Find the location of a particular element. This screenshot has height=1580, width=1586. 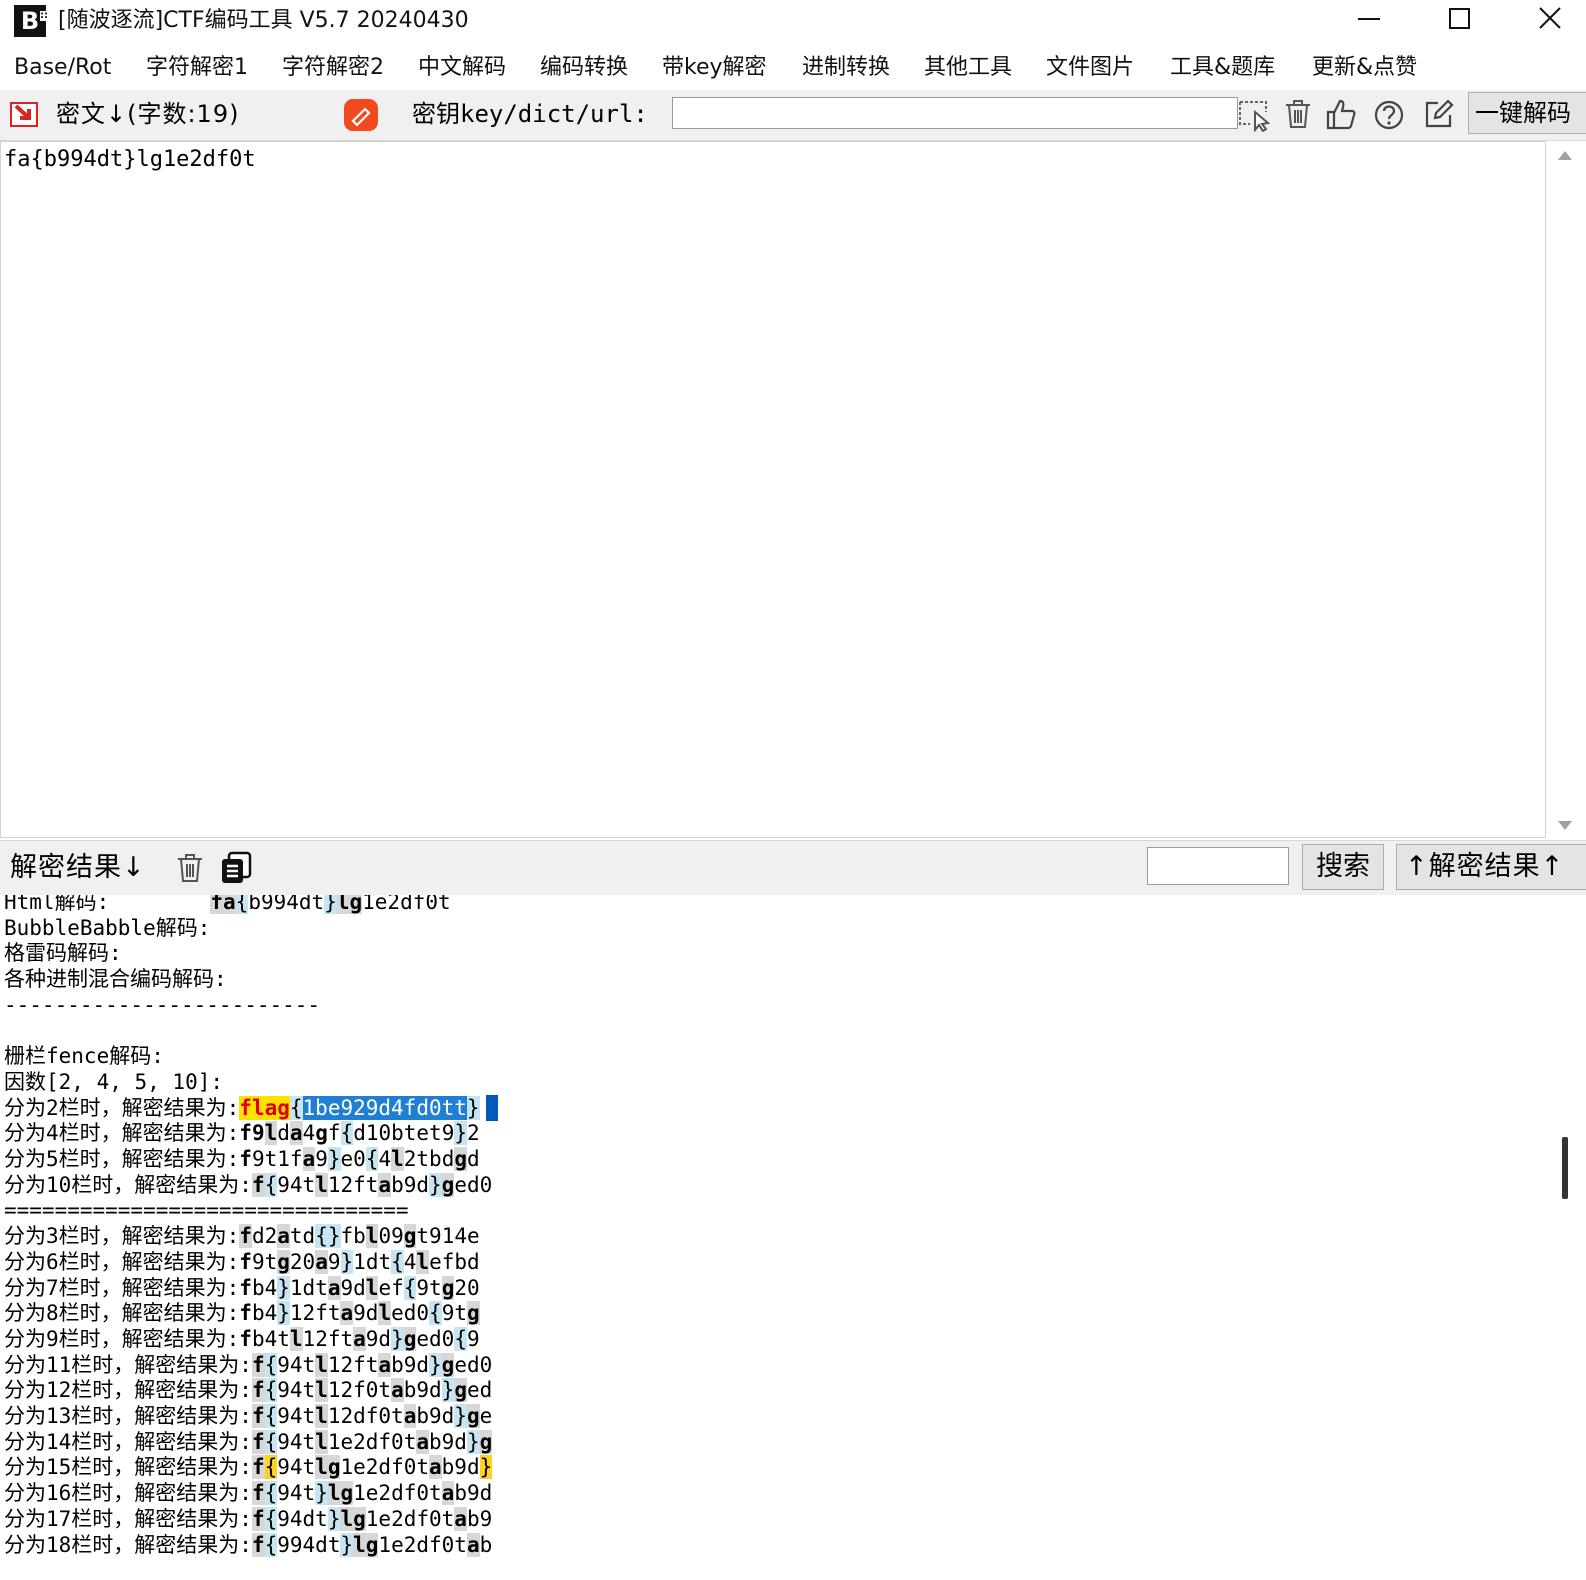

result-segment: 分为11栏时，解密结果为: is located at coordinates (128, 1364).